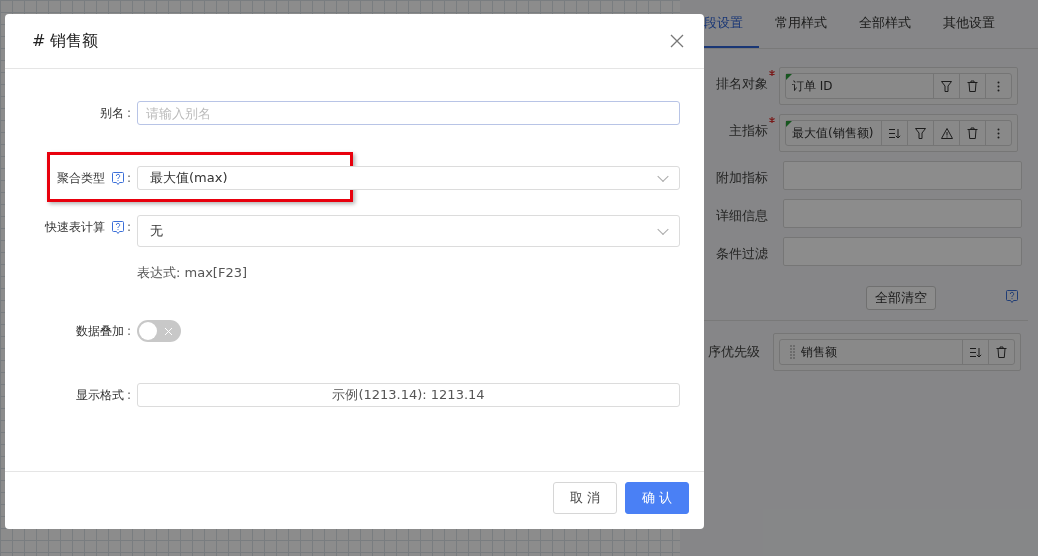 The height and width of the screenshot is (556, 1038). Describe the element at coordinates (408, 178) in the screenshot. I see `select-field: 最大值(max)` at that location.